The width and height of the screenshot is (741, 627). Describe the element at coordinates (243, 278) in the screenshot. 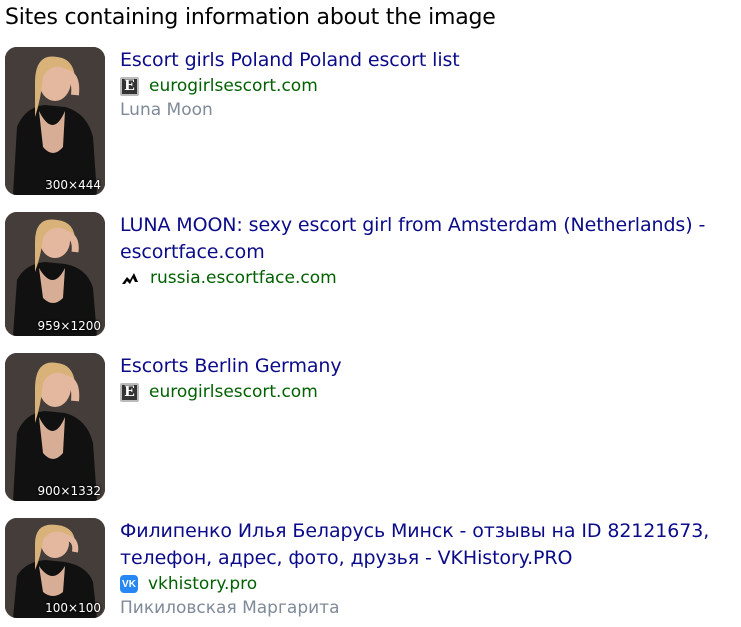

I see `result-host-link: russia.escortface.com` at that location.